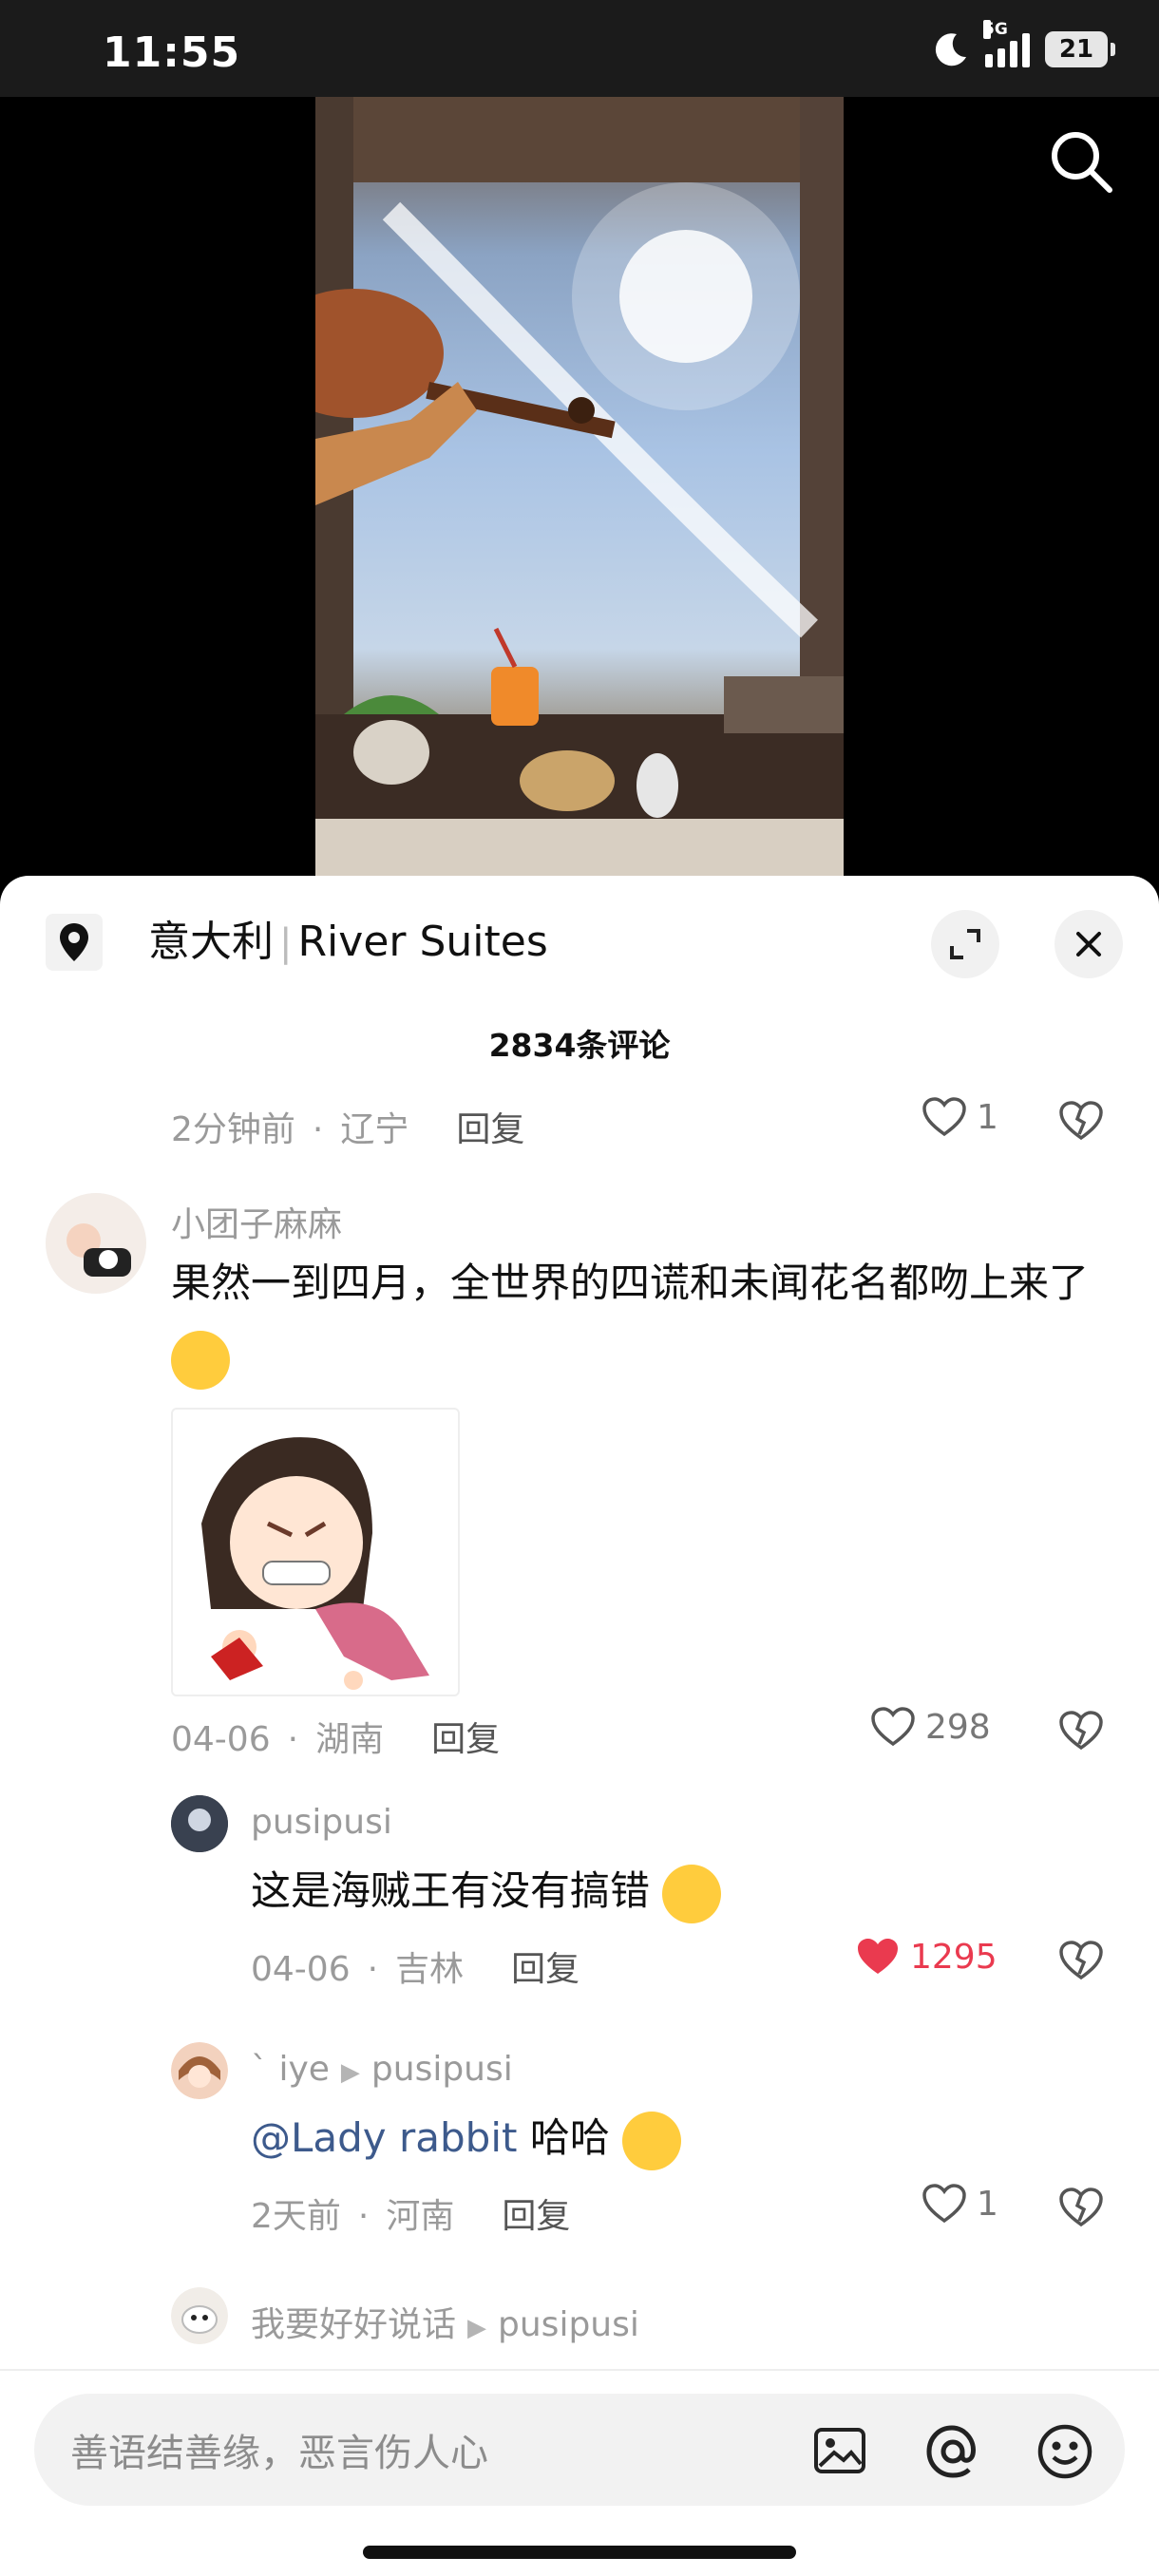 The height and width of the screenshot is (2576, 1159). I want to click on location-label: 意大利 | River Suites, so click(348, 943).